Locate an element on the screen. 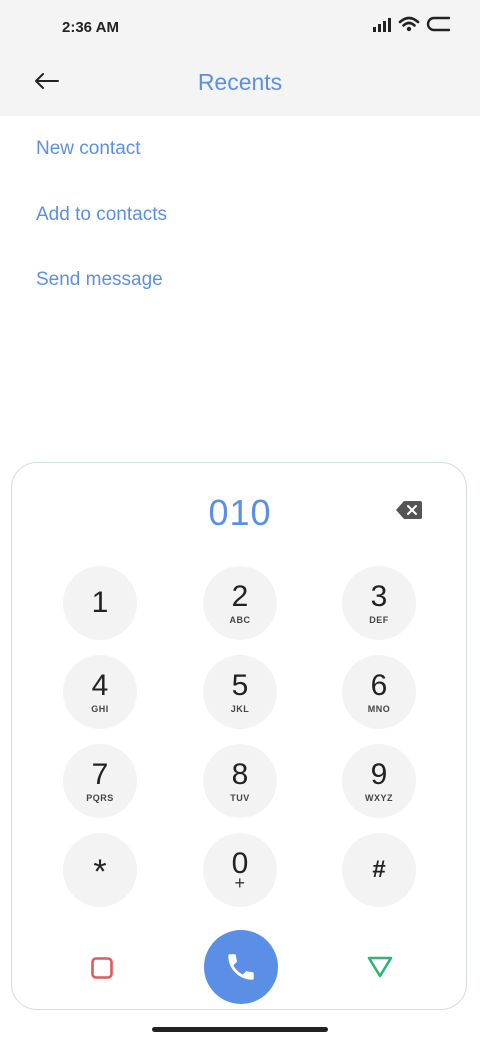 Image resolution: width=480 pixels, height=1040 pixels. backspace-icon is located at coordinates (409, 510).